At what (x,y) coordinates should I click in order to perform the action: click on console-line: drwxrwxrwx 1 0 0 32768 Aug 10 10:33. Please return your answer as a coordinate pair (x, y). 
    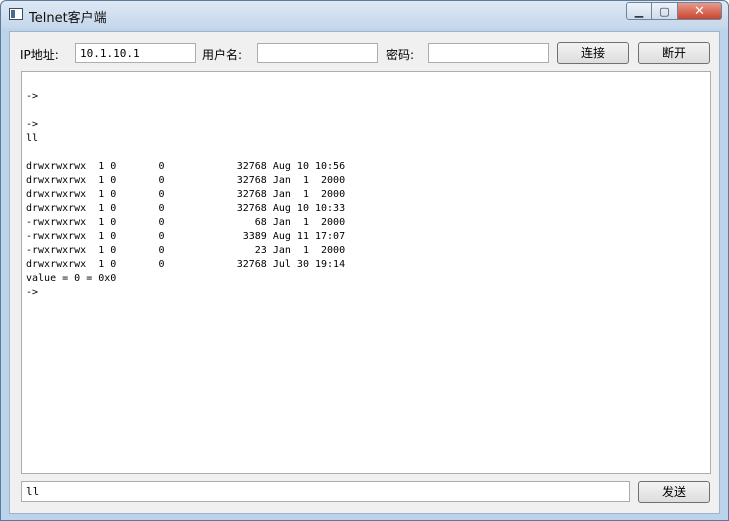
    Looking at the image, I should click on (189, 208).